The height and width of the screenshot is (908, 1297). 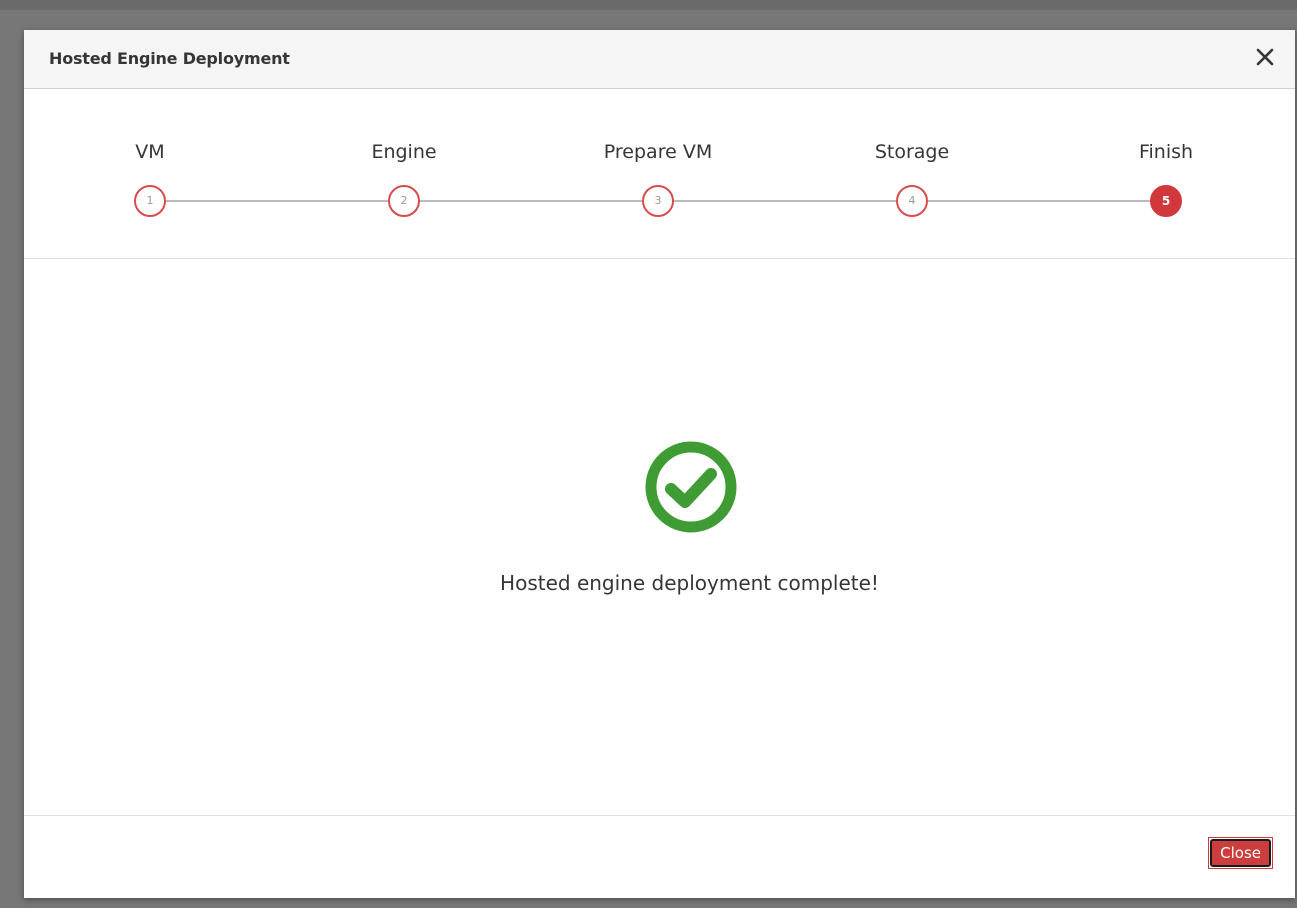 What do you see at coordinates (658, 201) in the screenshot?
I see `step-circle-3: 3` at bounding box center [658, 201].